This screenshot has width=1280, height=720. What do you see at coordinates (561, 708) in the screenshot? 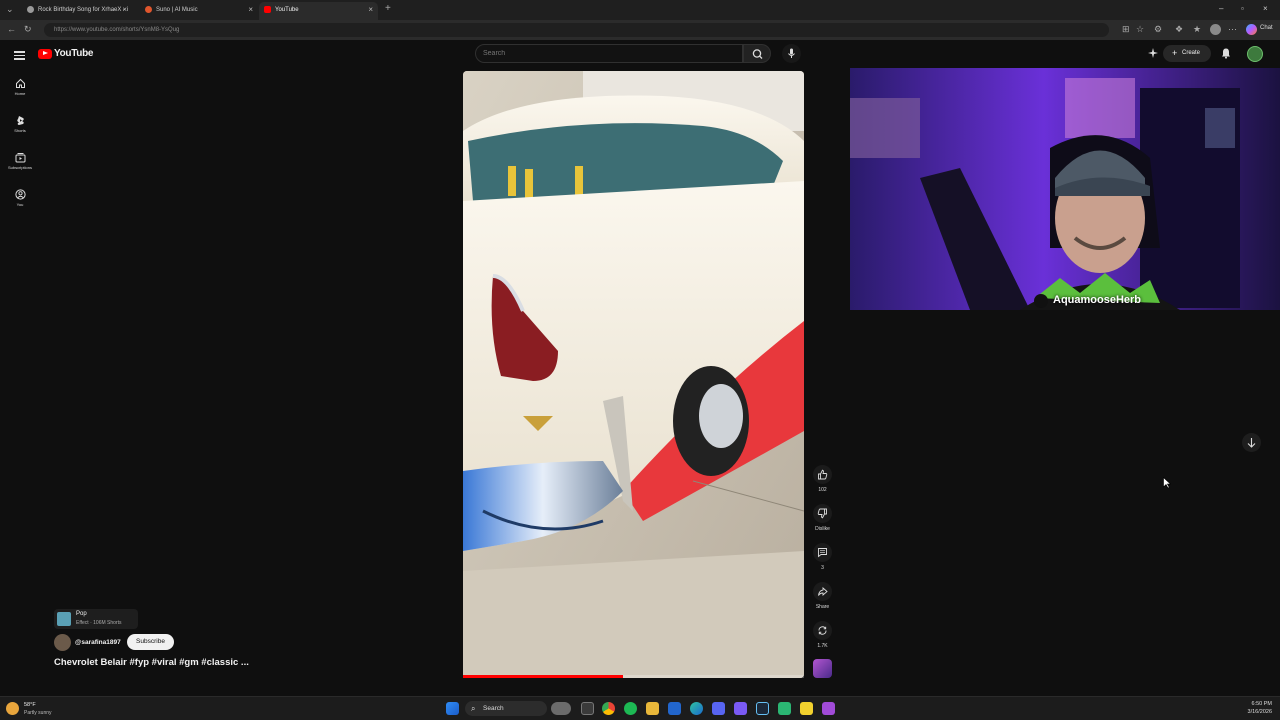
I see `widgets-icon` at bounding box center [561, 708].